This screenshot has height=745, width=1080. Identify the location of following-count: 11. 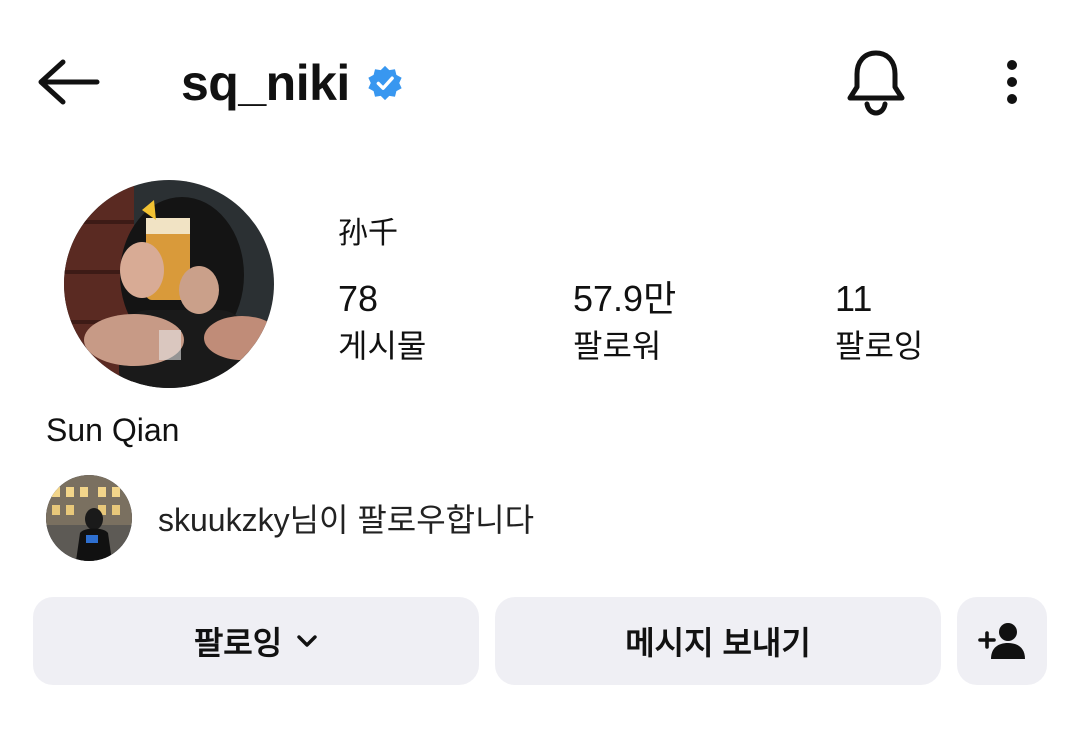
(854, 298).